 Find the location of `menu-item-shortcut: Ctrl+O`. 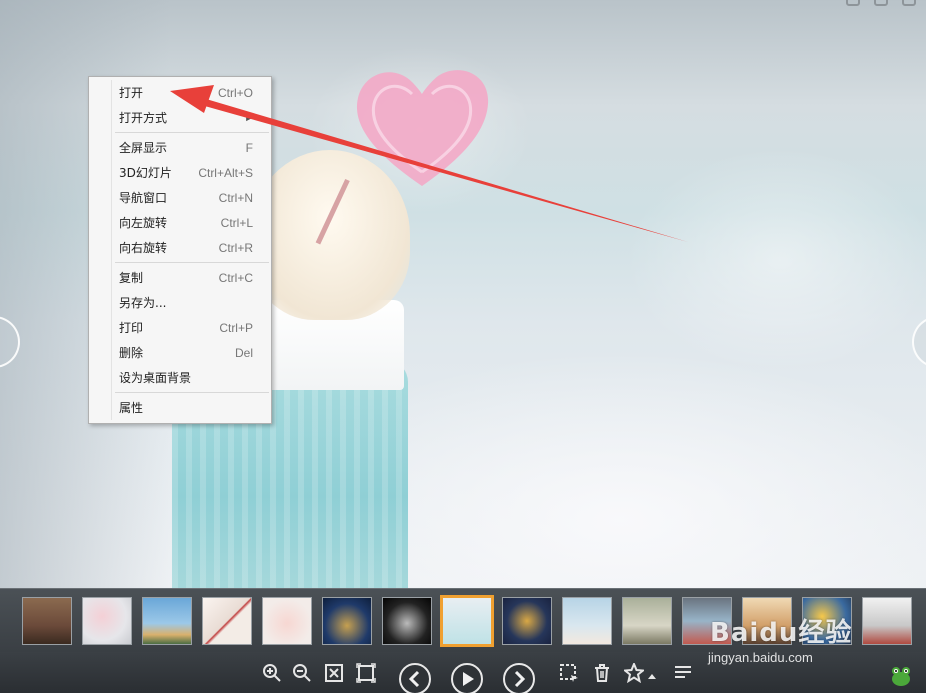

menu-item-shortcut: Ctrl+O is located at coordinates (235, 92).